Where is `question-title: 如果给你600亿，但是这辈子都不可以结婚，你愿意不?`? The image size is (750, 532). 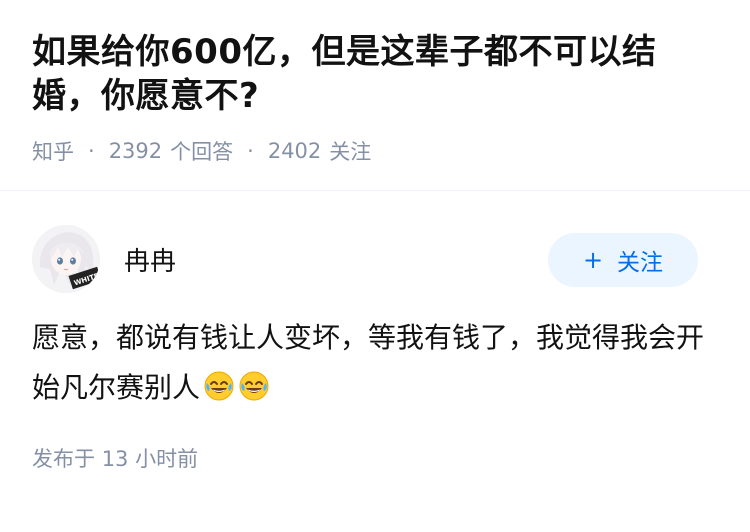
question-title: 如果给你600亿，但是这辈子都不可以结婚，你愿意不? is located at coordinates (362, 74).